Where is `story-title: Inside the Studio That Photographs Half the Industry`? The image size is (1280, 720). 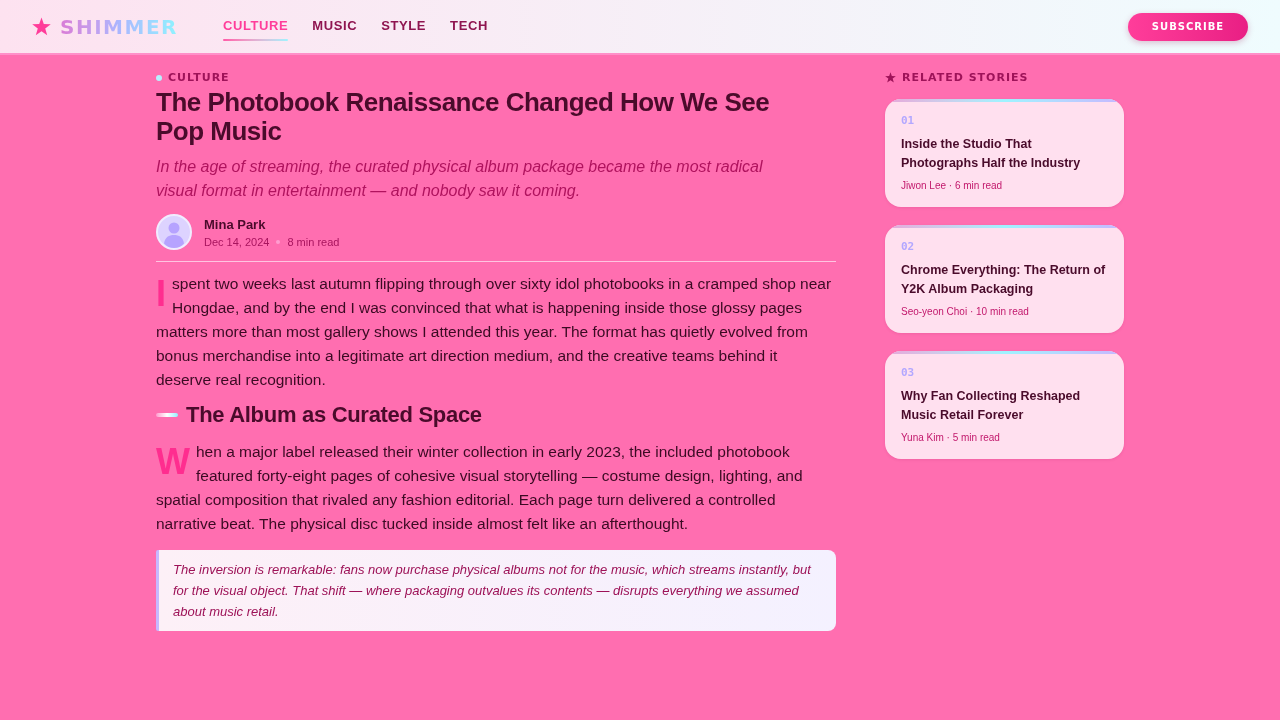 story-title: Inside the Studio That Photographs Half the Industry is located at coordinates (1004, 154).